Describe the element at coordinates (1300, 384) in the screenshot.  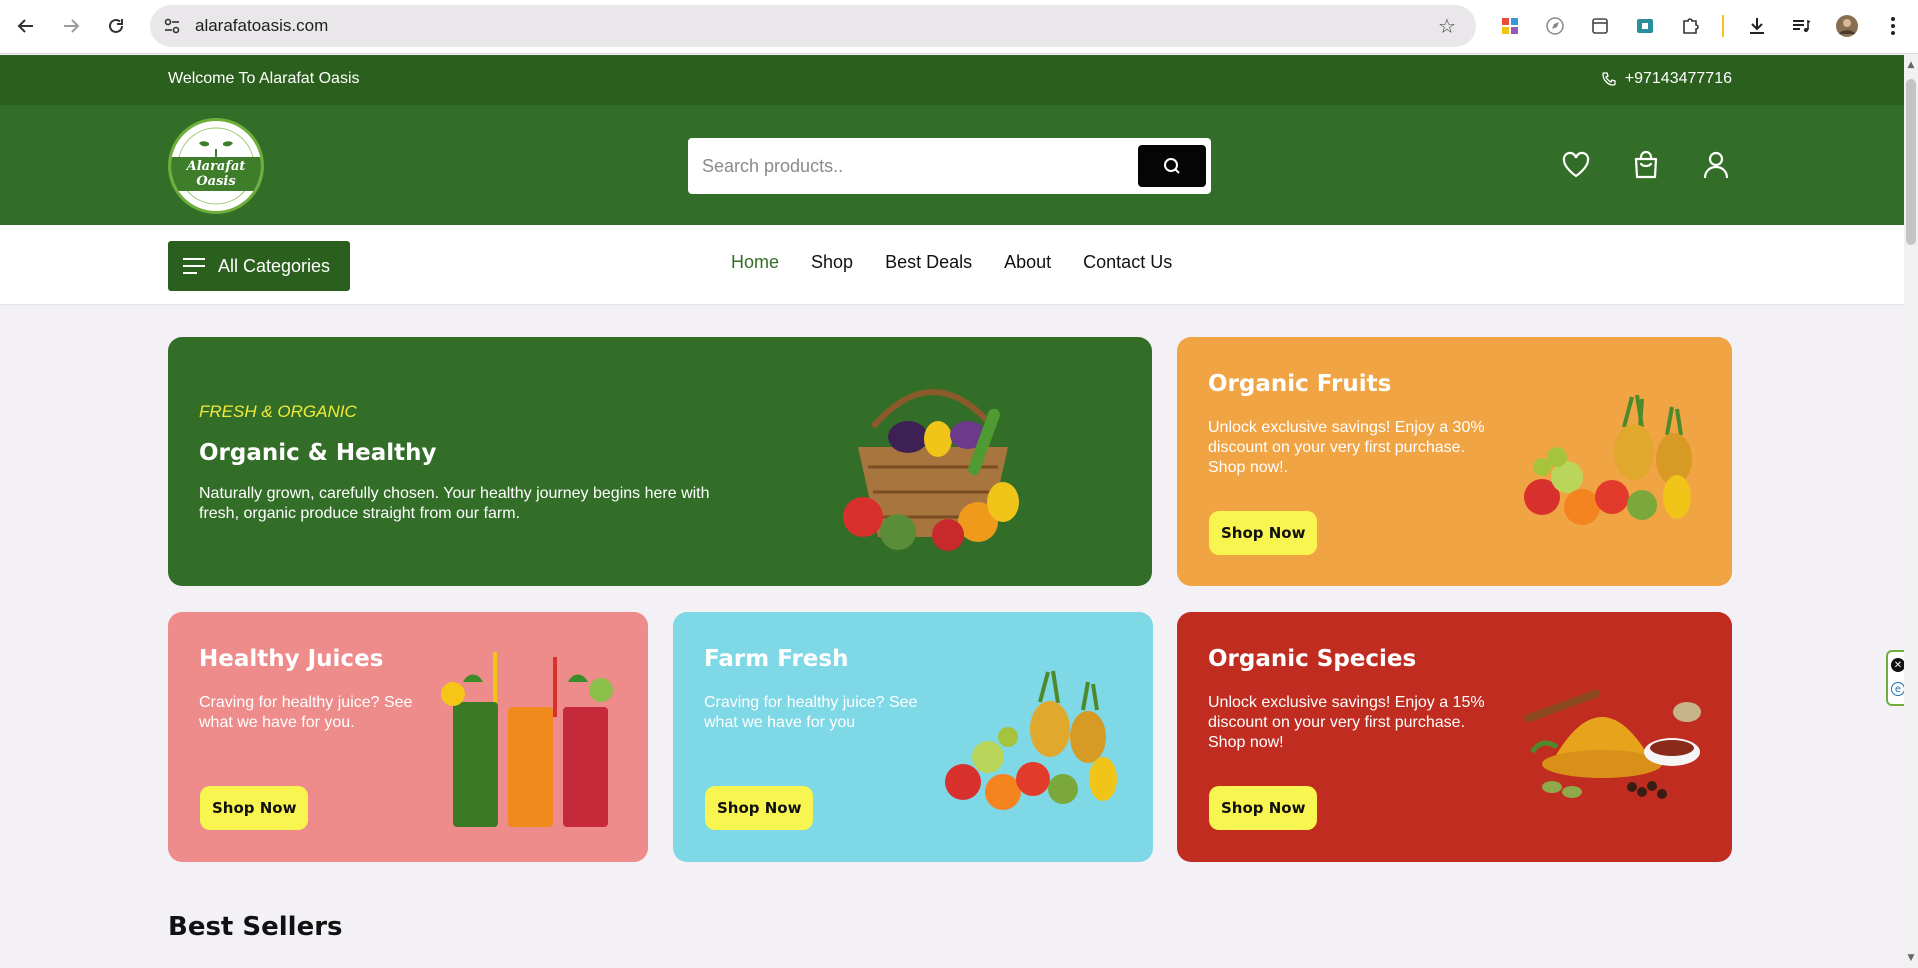
I see `organic-fruits-title: Organic Fruits` at that location.